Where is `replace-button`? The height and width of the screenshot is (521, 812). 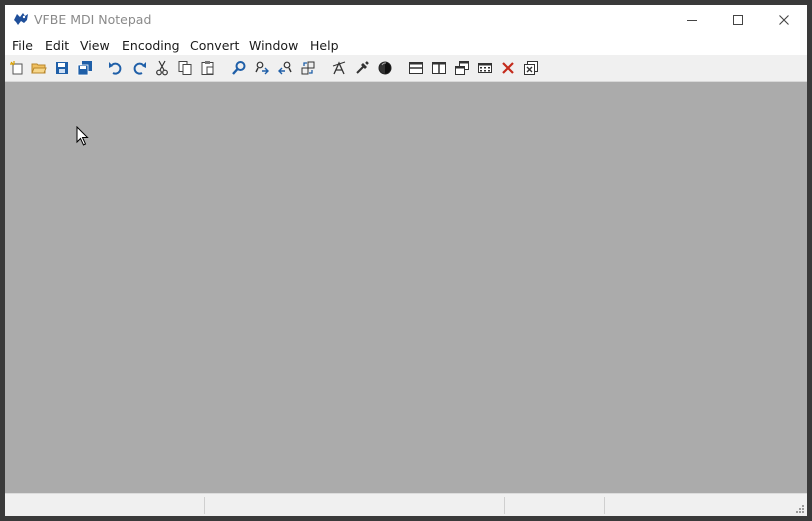
replace-button is located at coordinates (308, 68).